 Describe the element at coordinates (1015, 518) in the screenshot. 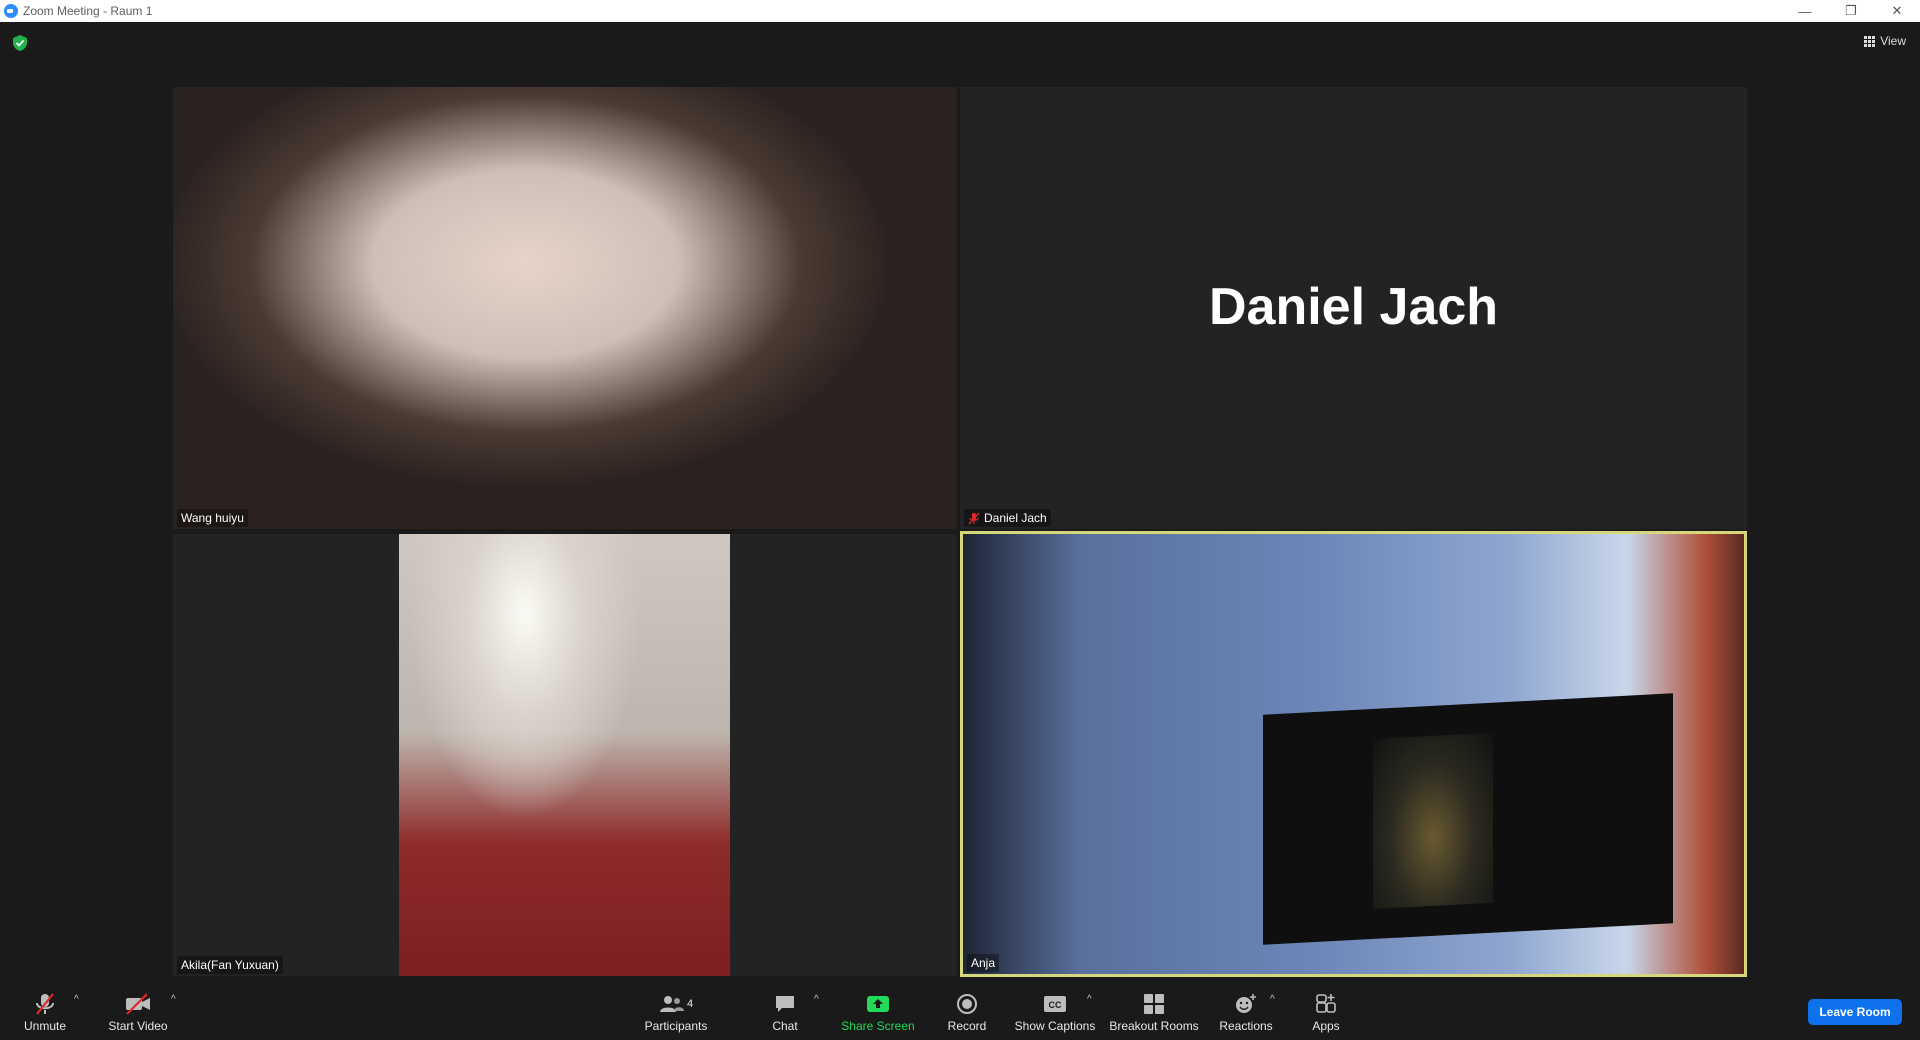

I see `participant-name: Daniel Jach` at that location.